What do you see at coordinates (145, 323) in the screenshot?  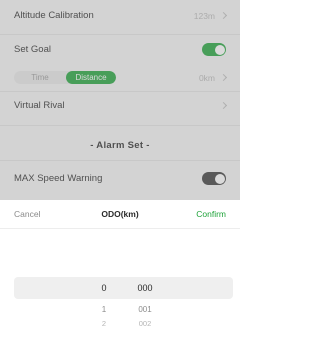 I see `picker-right-option: 002` at bounding box center [145, 323].